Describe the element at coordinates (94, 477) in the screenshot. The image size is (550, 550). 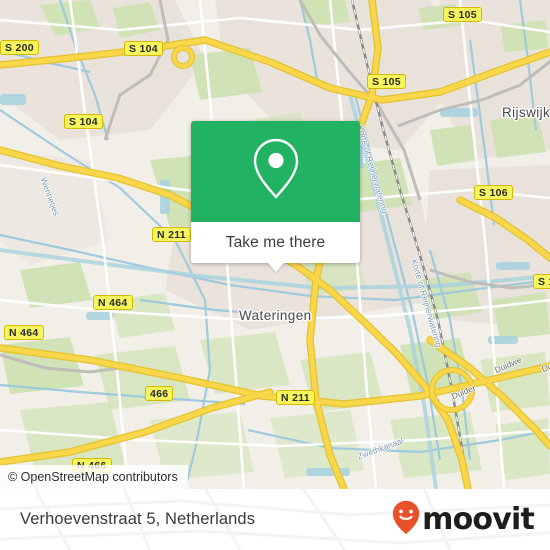
I see `osm-attribution: © OpenStreetMap contributors` at that location.